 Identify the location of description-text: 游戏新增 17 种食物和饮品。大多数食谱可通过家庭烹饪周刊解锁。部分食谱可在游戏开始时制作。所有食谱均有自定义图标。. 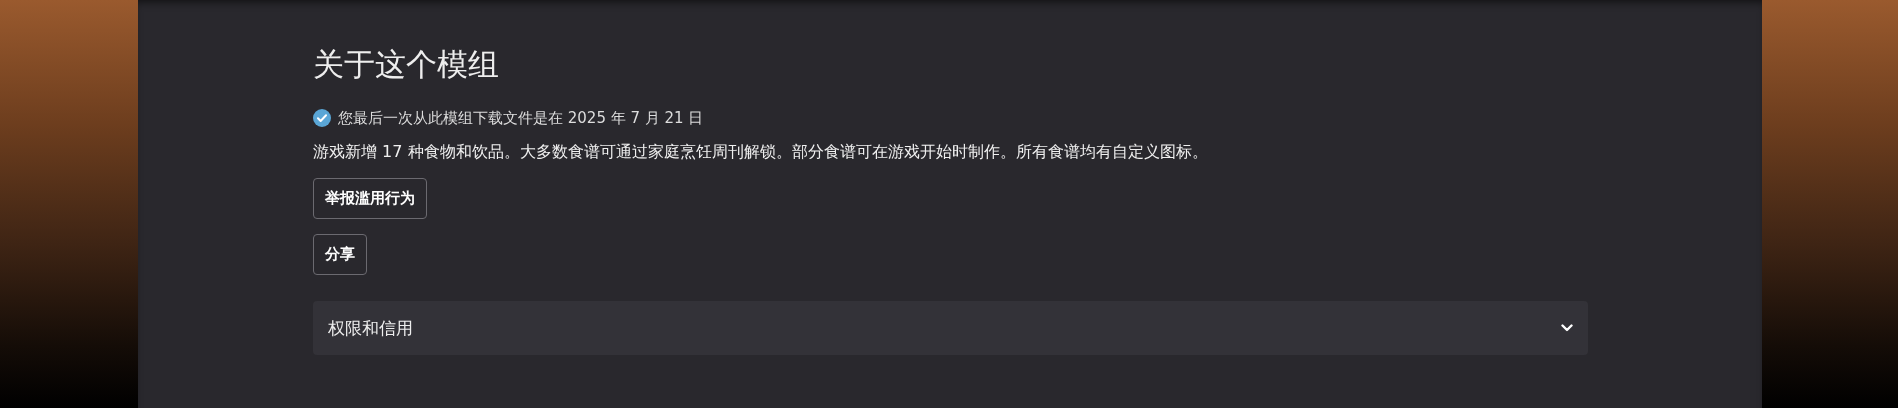
(761, 152).